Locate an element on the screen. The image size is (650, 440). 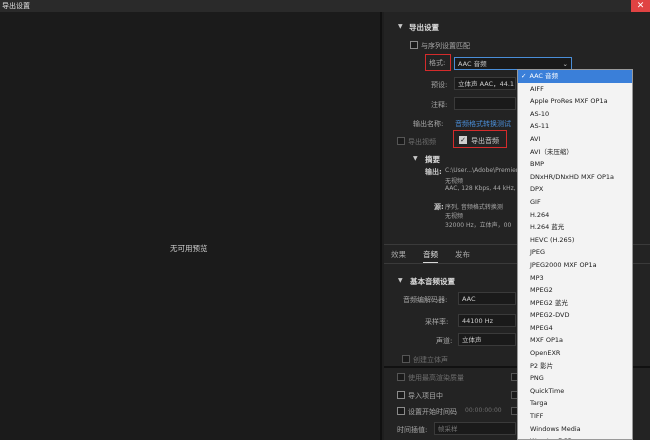
comment-input is located at coordinates (485, 103).